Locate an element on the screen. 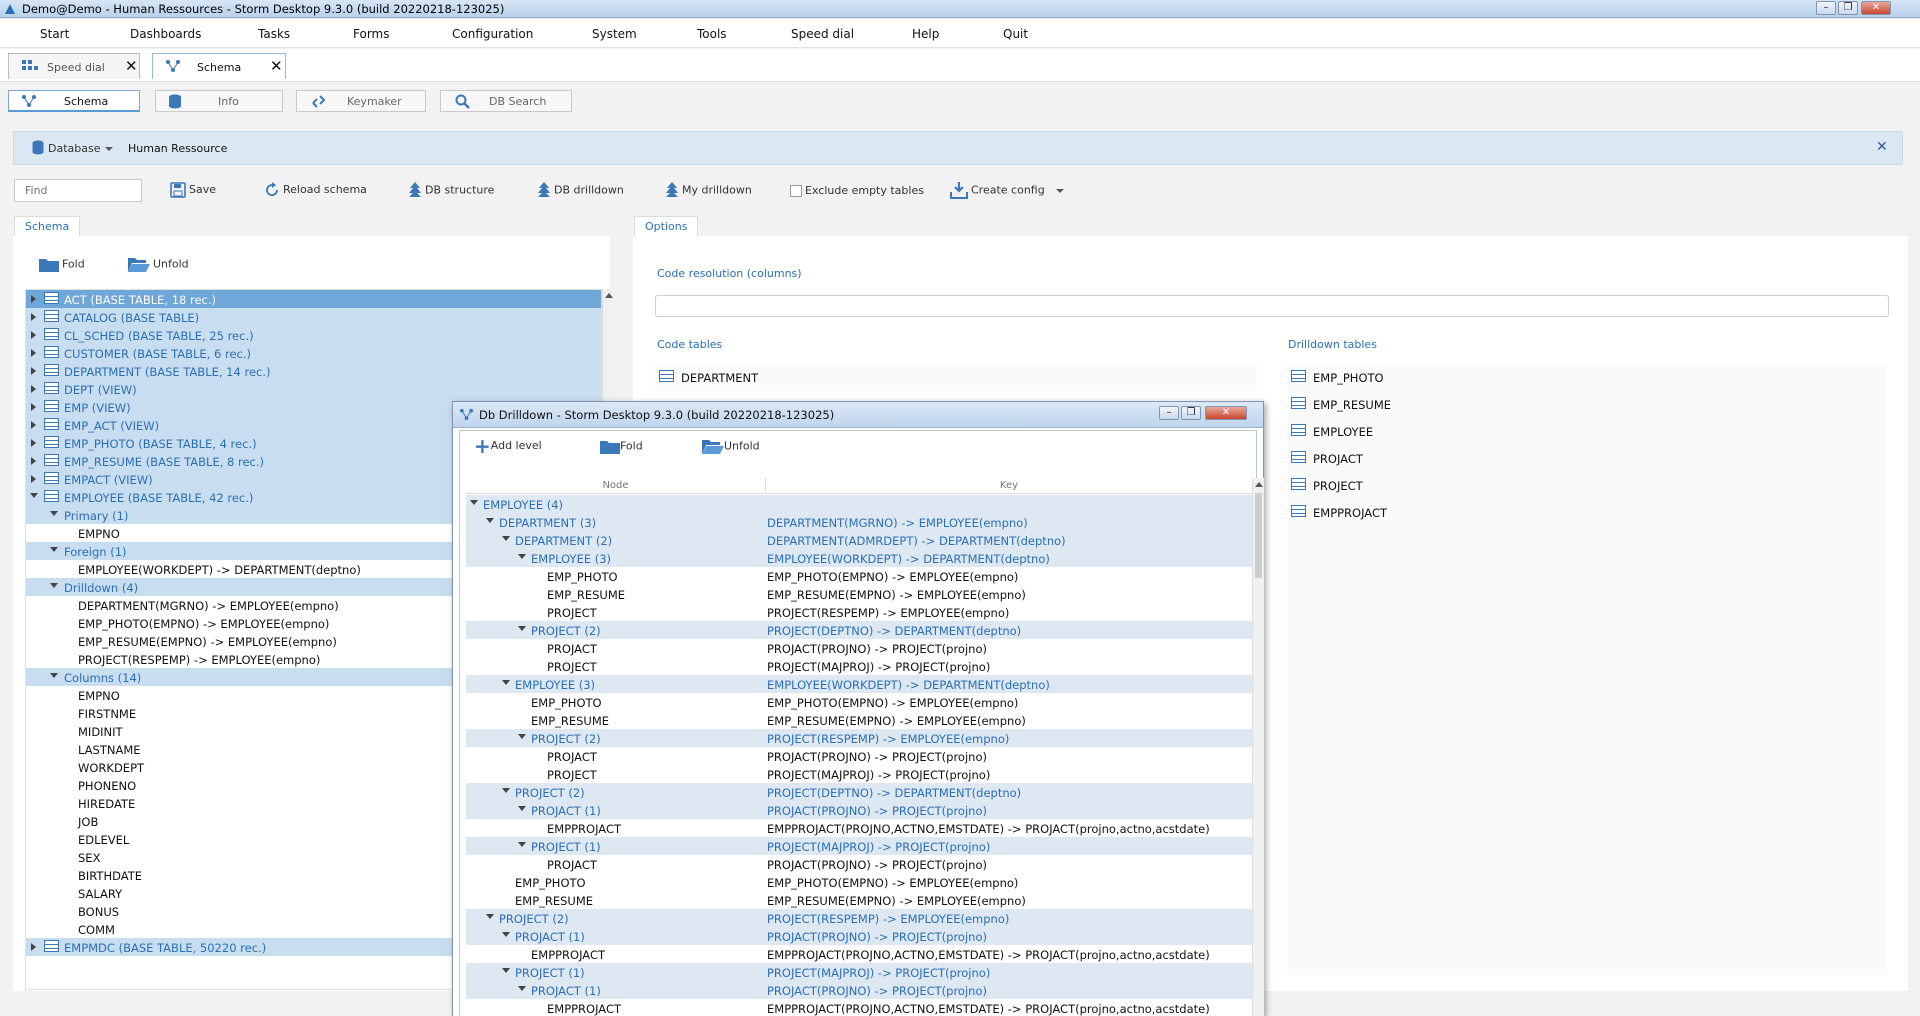  tab-schema: Schema is located at coordinates (74, 101).